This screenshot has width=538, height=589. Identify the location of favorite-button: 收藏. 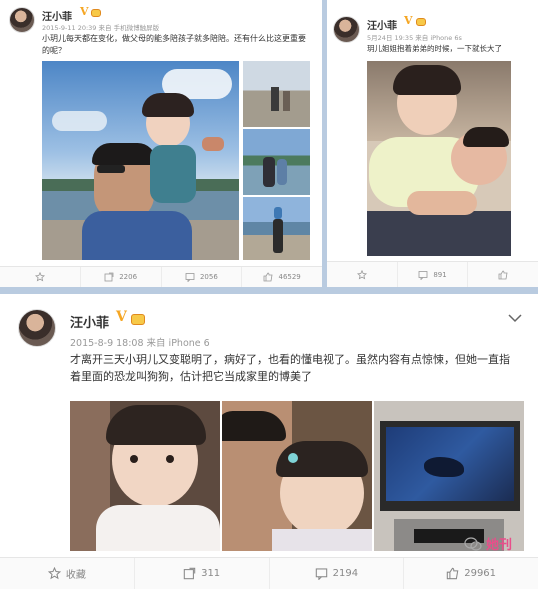
(67, 573).